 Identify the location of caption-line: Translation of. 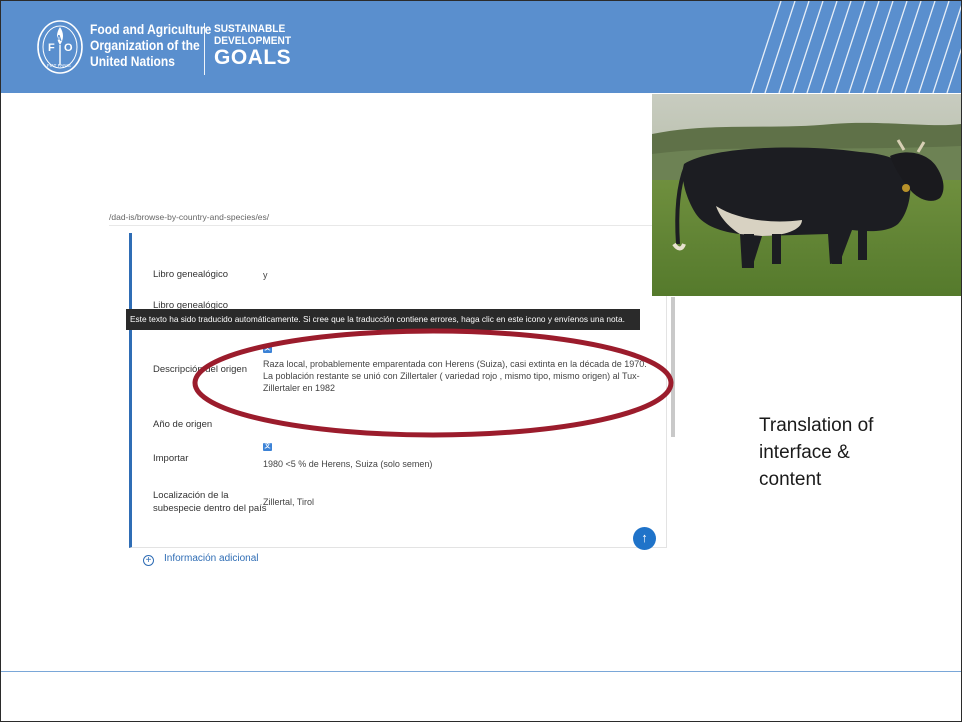
(816, 425).